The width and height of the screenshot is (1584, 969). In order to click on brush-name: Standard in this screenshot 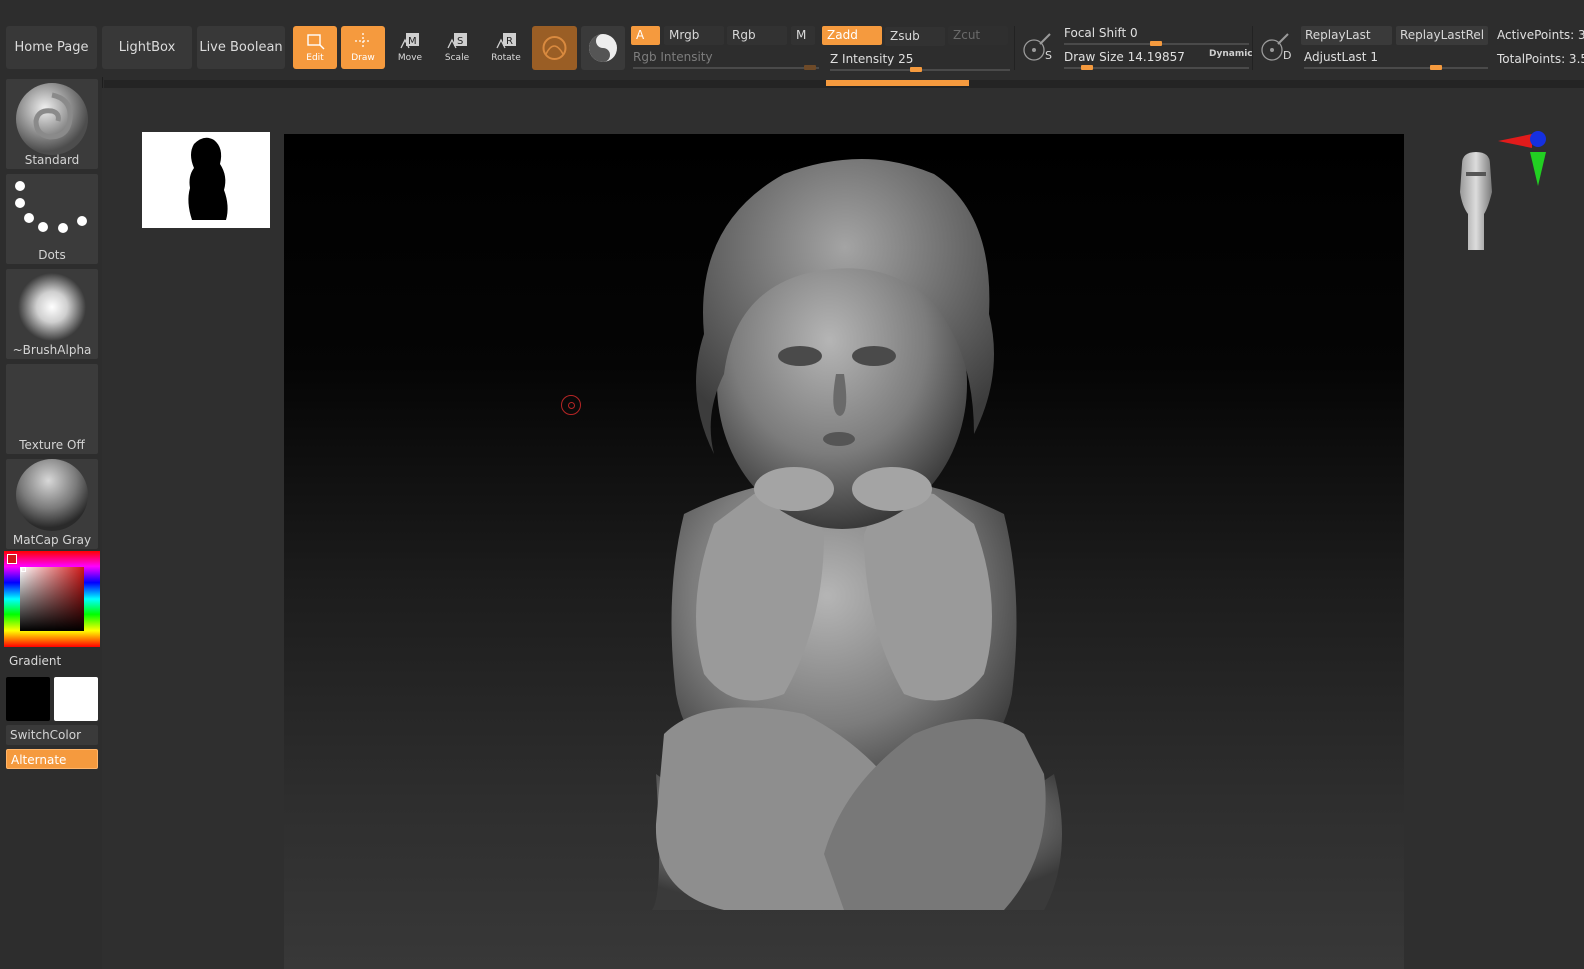, I will do `click(52, 160)`.